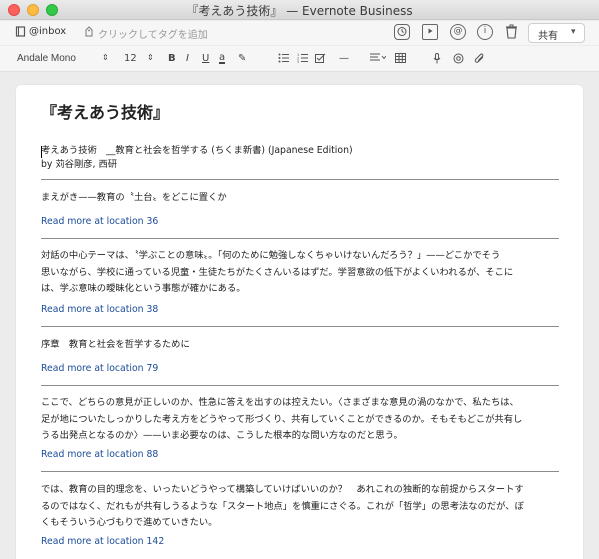  What do you see at coordinates (284, 59) in the screenshot?
I see `bullet-list-icon` at bounding box center [284, 59].